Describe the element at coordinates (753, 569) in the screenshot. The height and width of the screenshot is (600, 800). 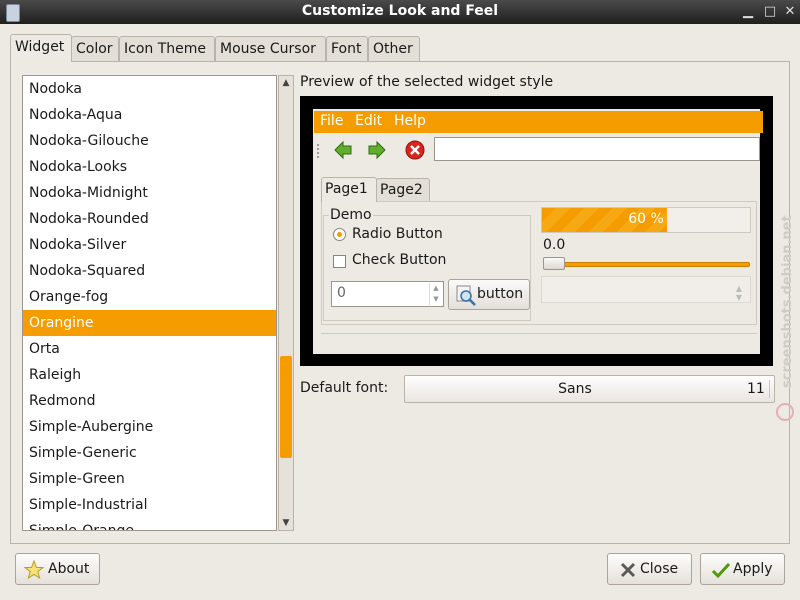
I see `apply-button-label: Apply` at that location.